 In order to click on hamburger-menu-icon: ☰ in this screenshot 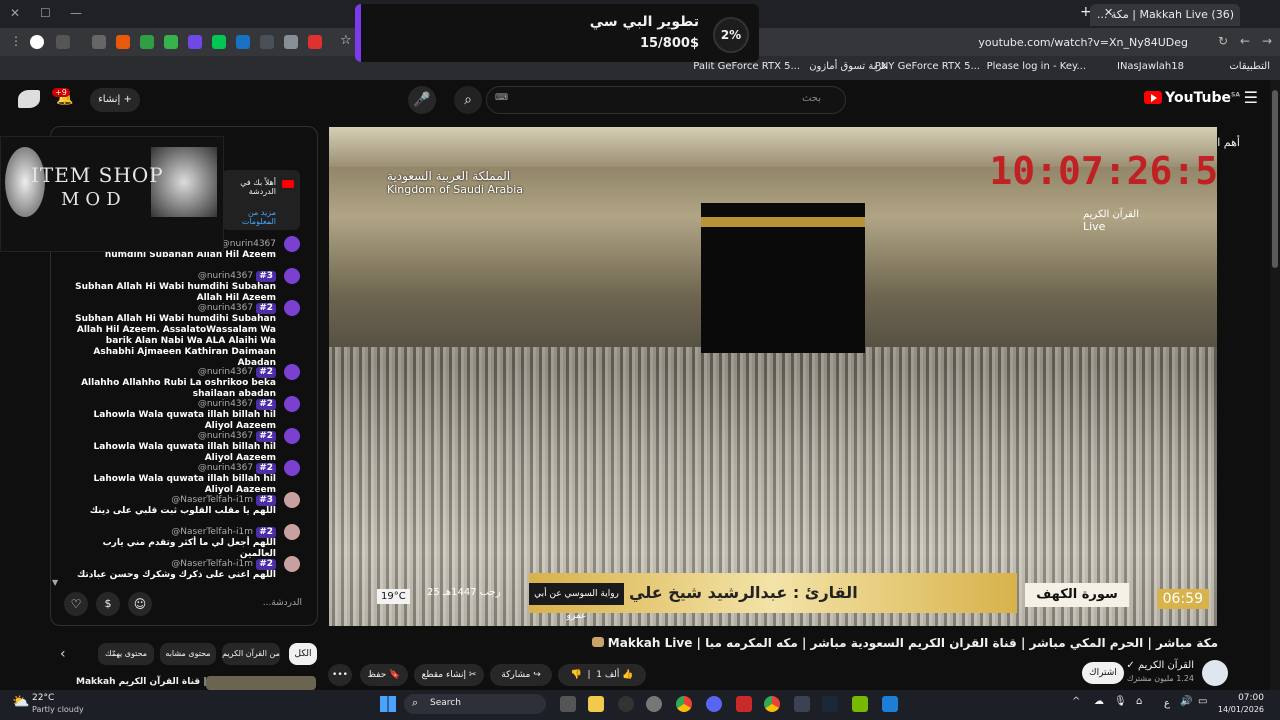, I will do `click(1251, 97)`.